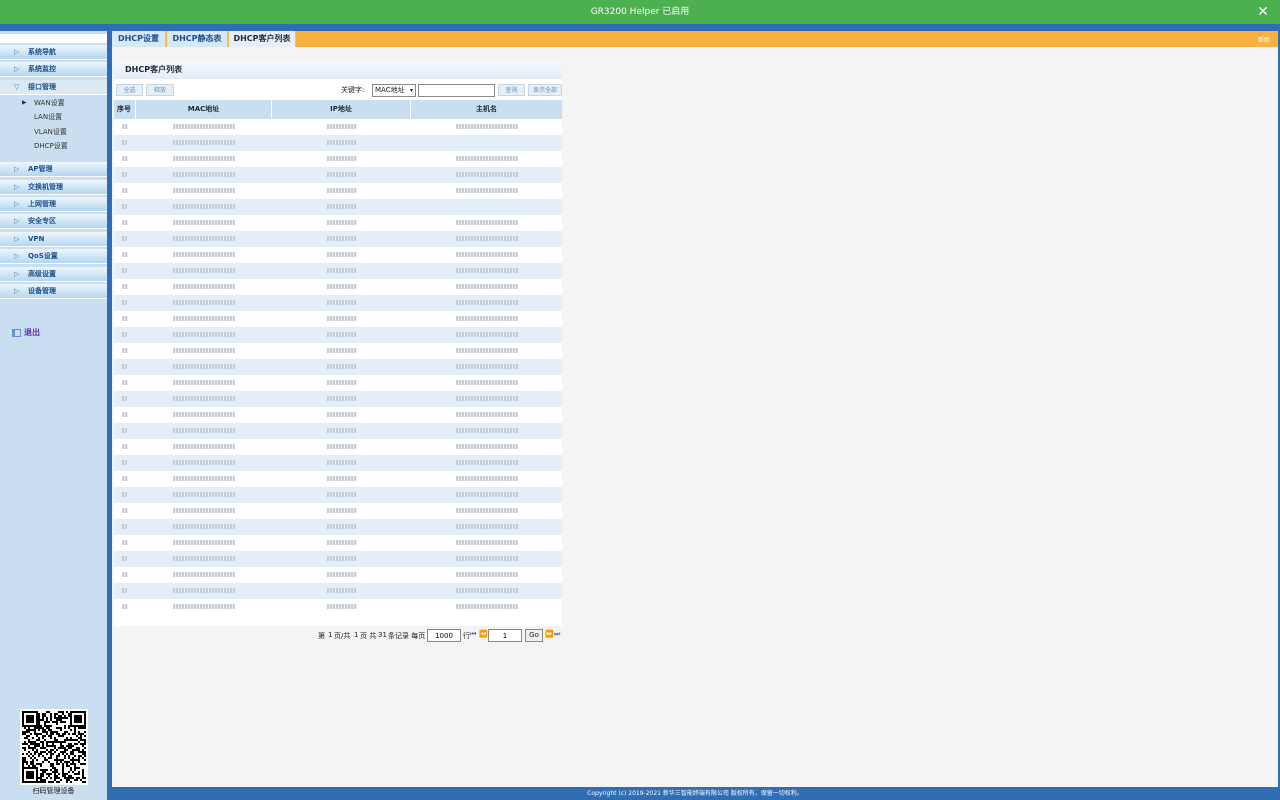 The height and width of the screenshot is (800, 1280). What do you see at coordinates (129, 90) in the screenshot?
I see `select-all-button: 全选` at bounding box center [129, 90].